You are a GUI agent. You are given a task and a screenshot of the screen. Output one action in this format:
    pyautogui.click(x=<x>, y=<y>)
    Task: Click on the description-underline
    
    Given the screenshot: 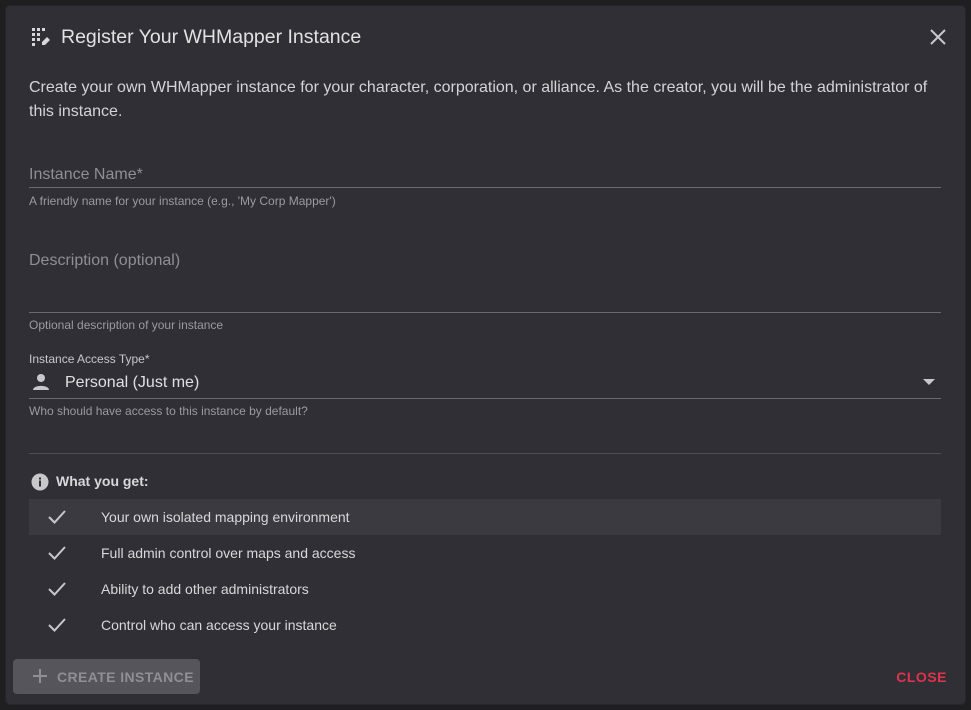 What is the action you would take?
    pyautogui.click(x=485, y=312)
    